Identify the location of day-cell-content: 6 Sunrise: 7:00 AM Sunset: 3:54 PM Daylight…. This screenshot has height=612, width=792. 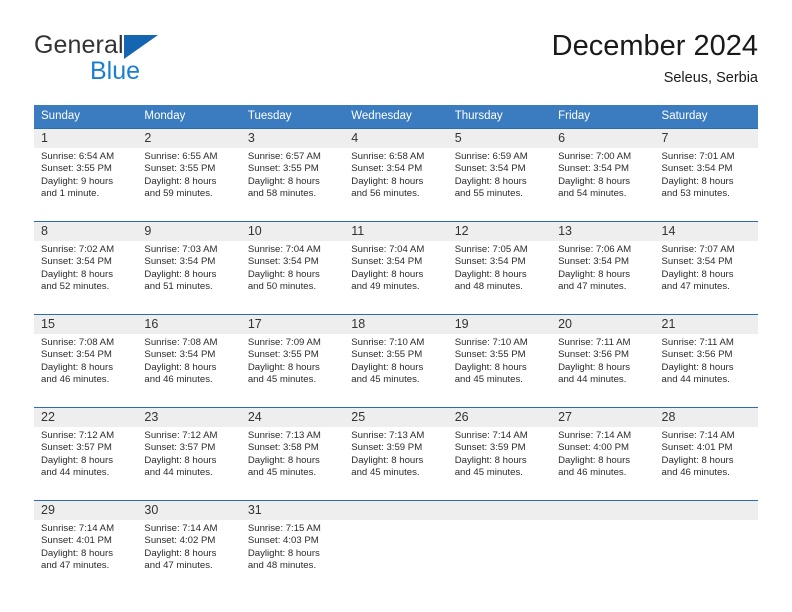
(603, 171).